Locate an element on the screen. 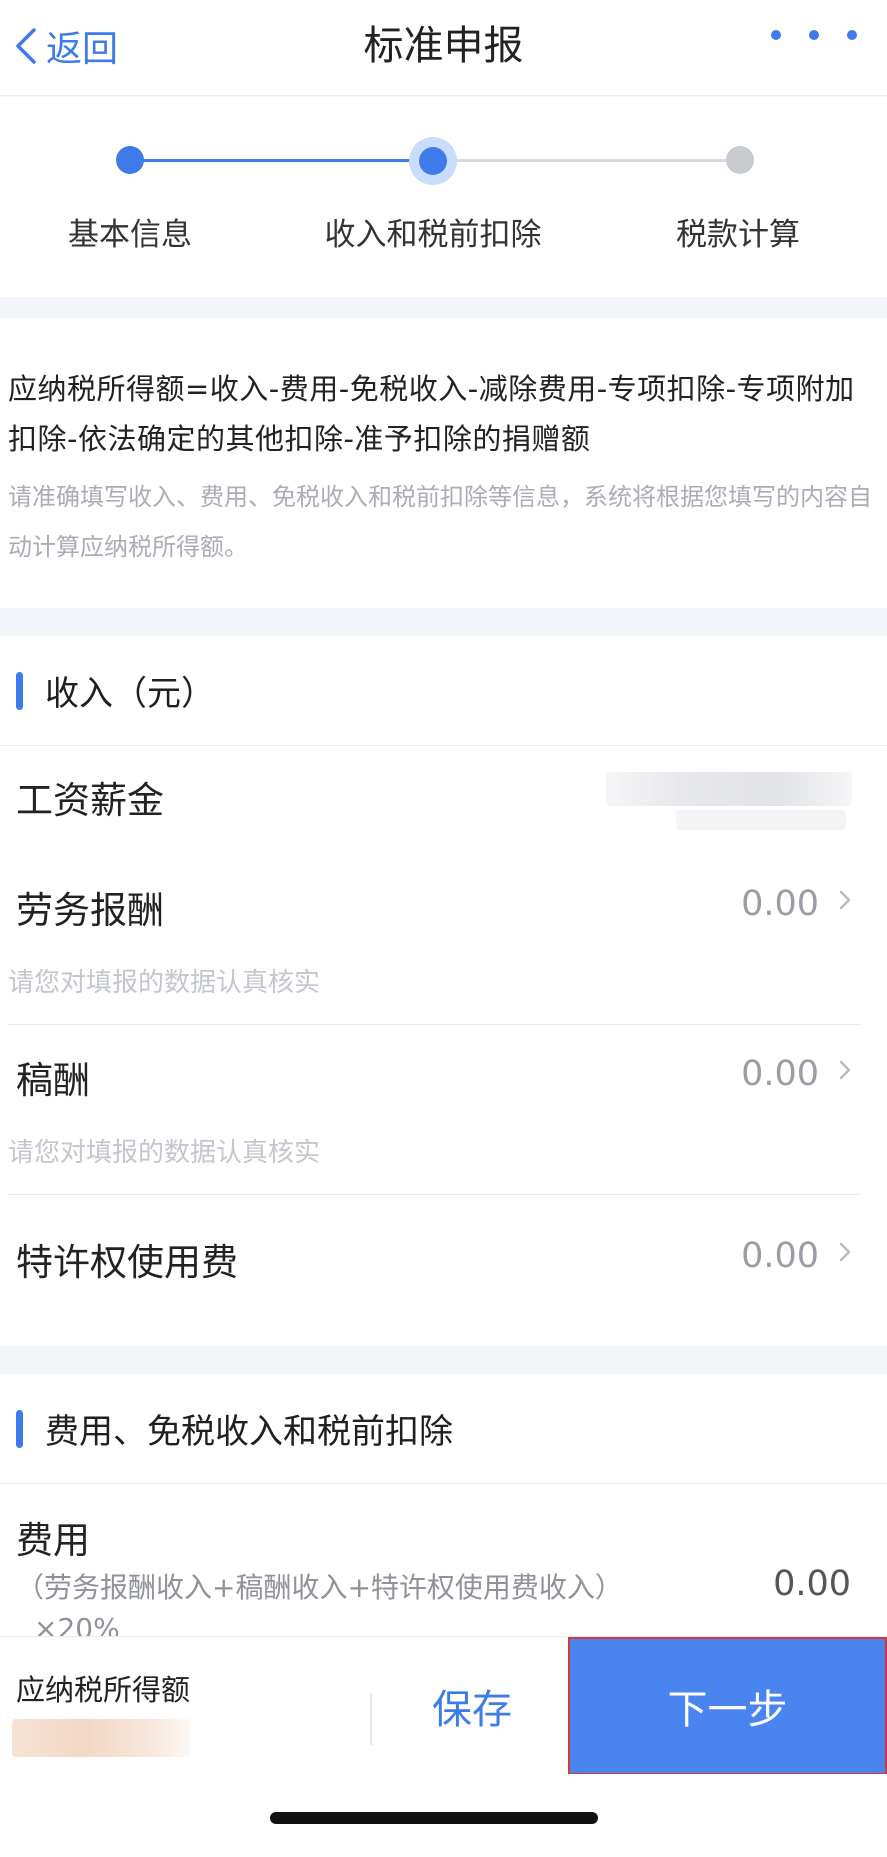  home-indicator is located at coordinates (434, 1818).